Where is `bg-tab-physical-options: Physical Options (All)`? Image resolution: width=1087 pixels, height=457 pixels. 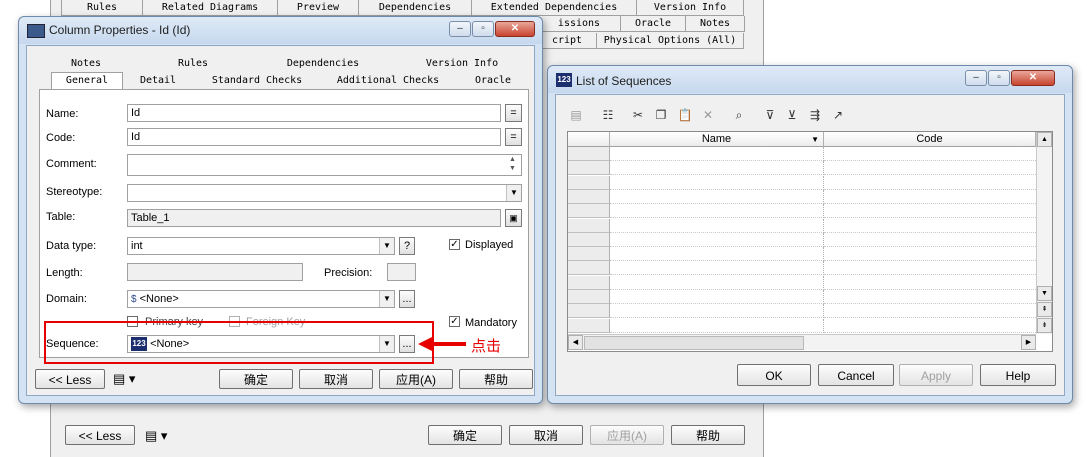 bg-tab-physical-options: Physical Options (All) is located at coordinates (670, 41).